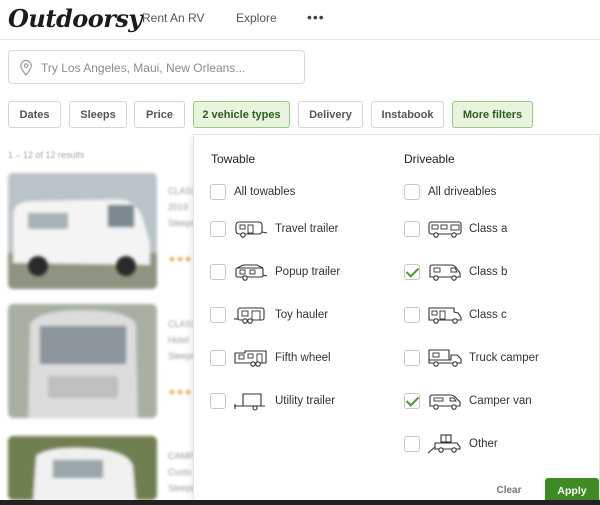 The image size is (600, 505). What do you see at coordinates (462, 192) in the screenshot?
I see `option-label: All driveables` at bounding box center [462, 192].